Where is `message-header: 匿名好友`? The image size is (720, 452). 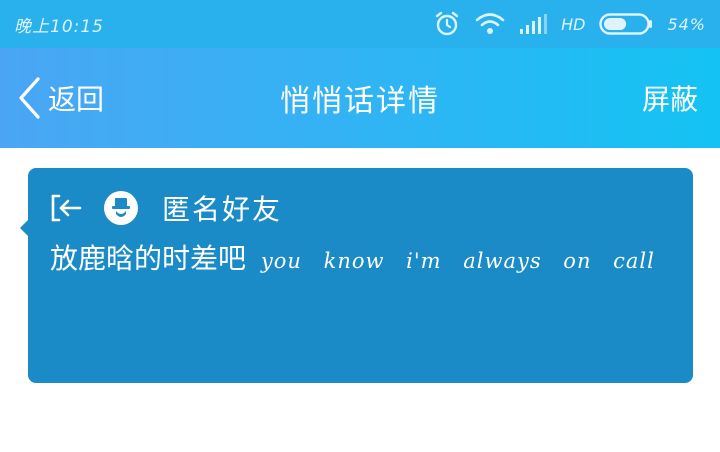
message-header: 匿名好友 is located at coordinates (166, 208).